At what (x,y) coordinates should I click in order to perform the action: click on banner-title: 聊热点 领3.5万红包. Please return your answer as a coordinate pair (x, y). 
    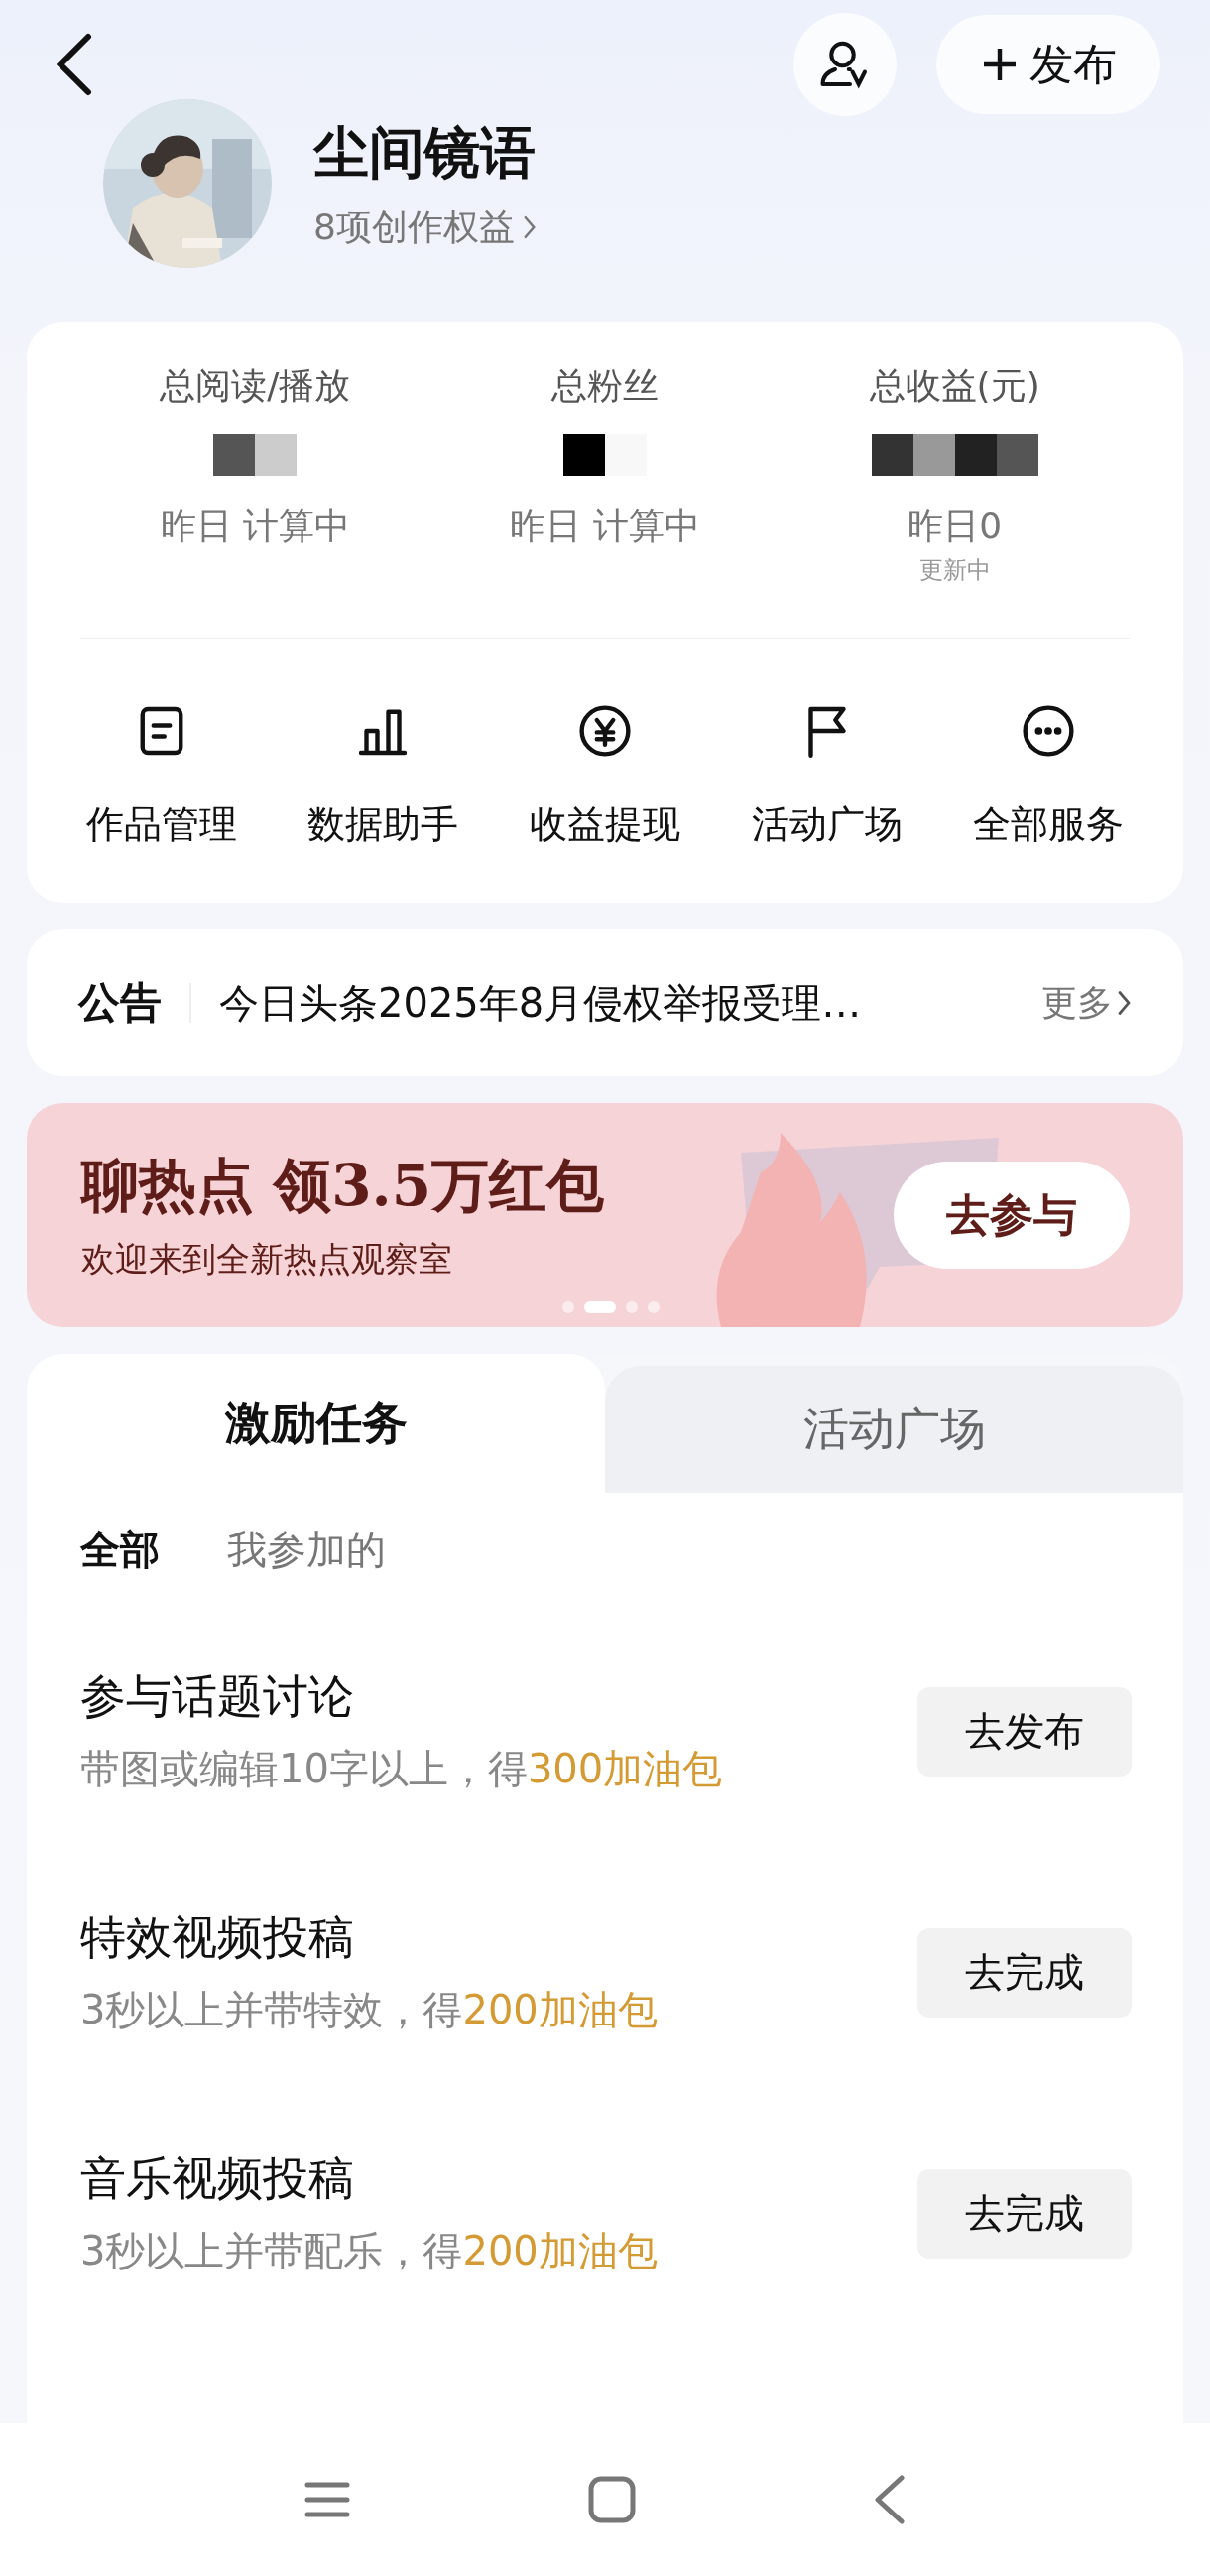
    Looking at the image, I should click on (343, 1186).